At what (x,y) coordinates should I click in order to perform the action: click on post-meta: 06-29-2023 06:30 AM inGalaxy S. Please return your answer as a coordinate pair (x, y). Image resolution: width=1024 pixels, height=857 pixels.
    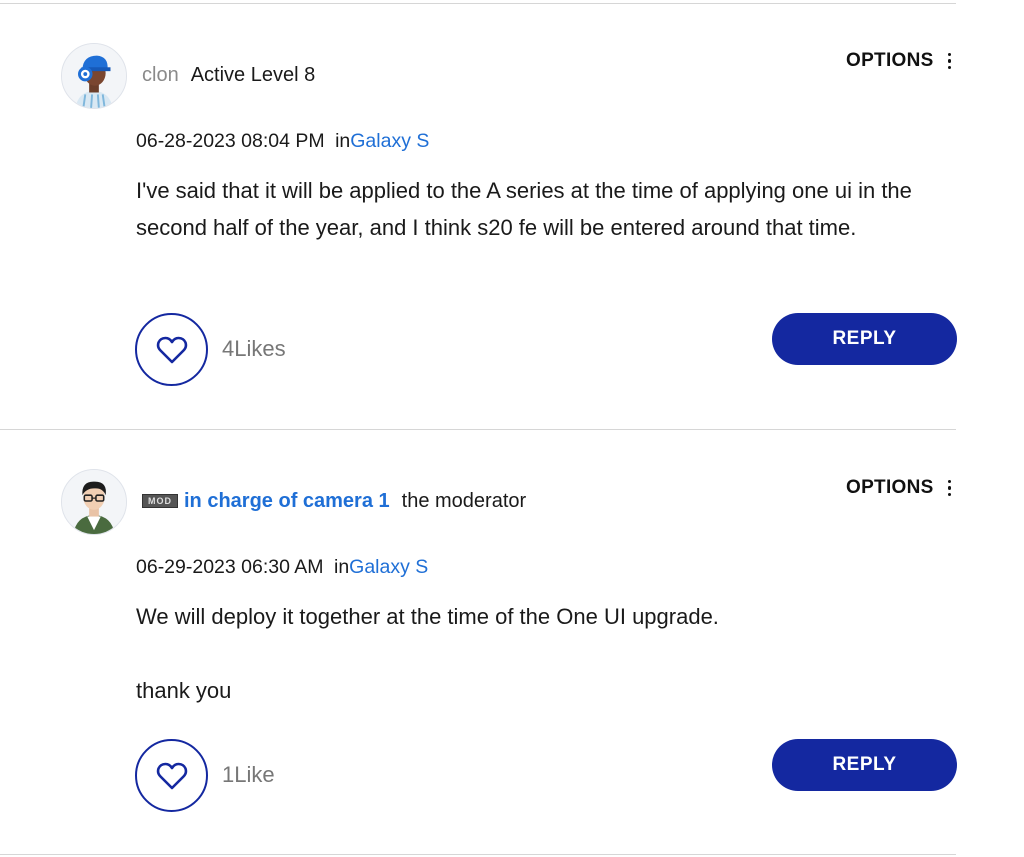
    Looking at the image, I should click on (282, 567).